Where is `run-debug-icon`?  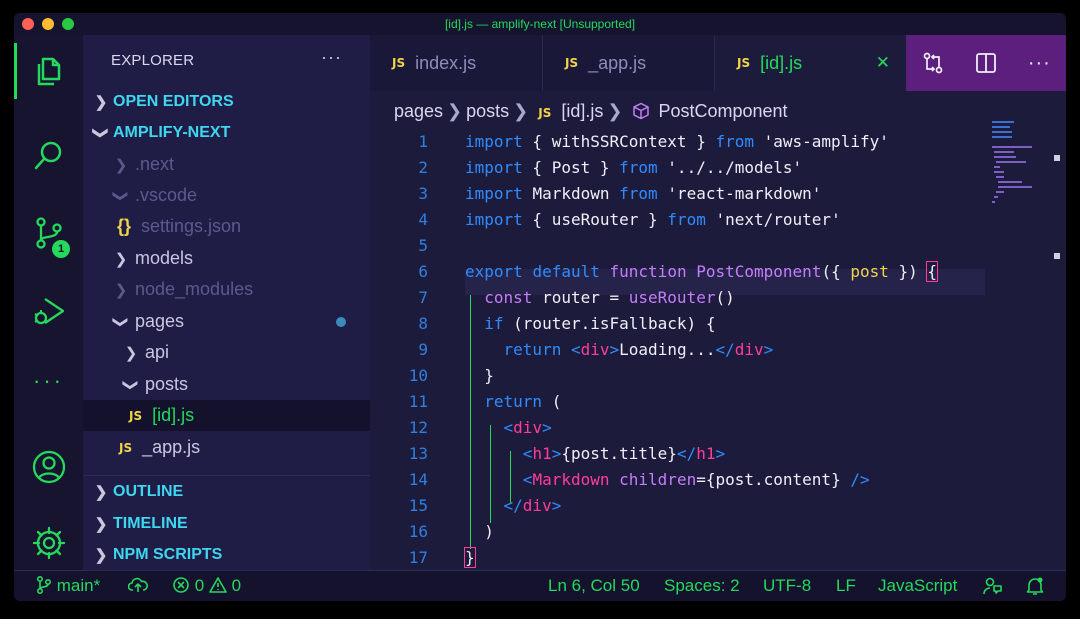 run-debug-icon is located at coordinates (48, 311).